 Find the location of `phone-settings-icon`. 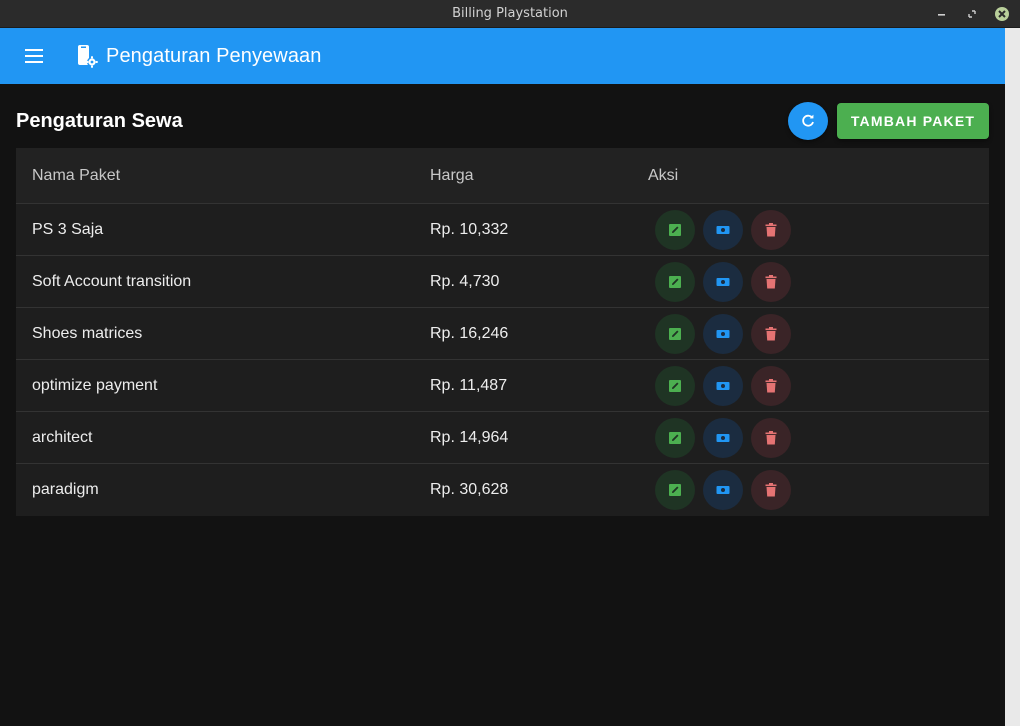

phone-settings-icon is located at coordinates (88, 56).